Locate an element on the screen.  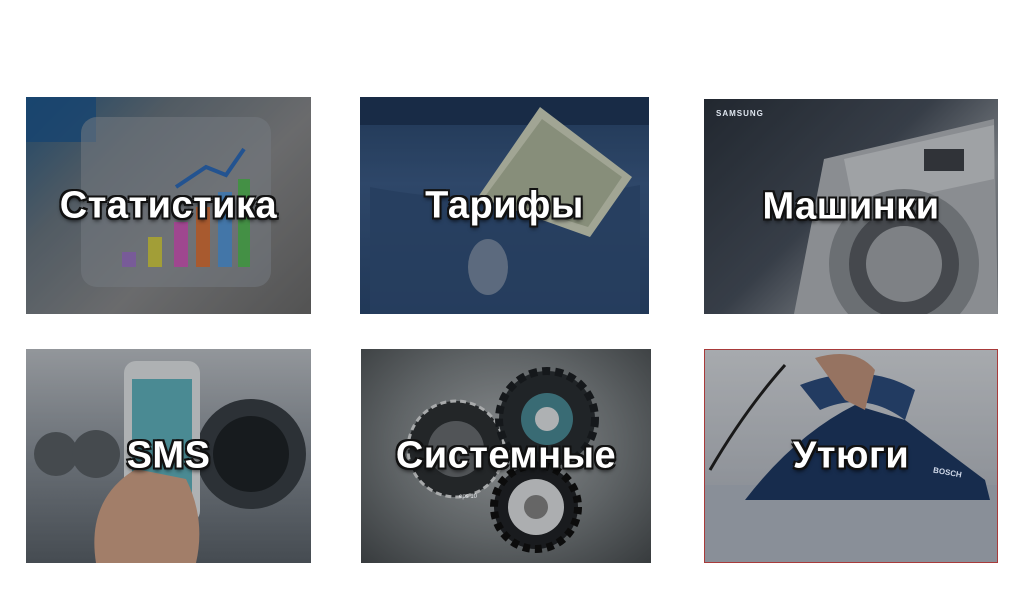
tile-irons: BOSCH Утюги is located at coordinates (851, 456).